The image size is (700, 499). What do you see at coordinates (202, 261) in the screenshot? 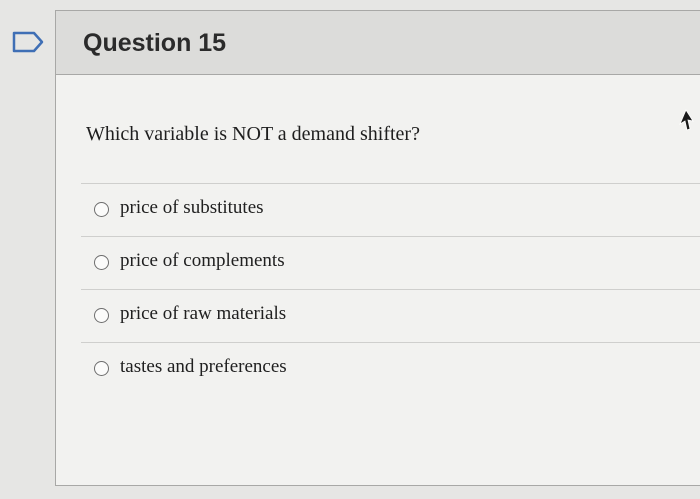
I see `answer-label: price of complements` at bounding box center [202, 261].